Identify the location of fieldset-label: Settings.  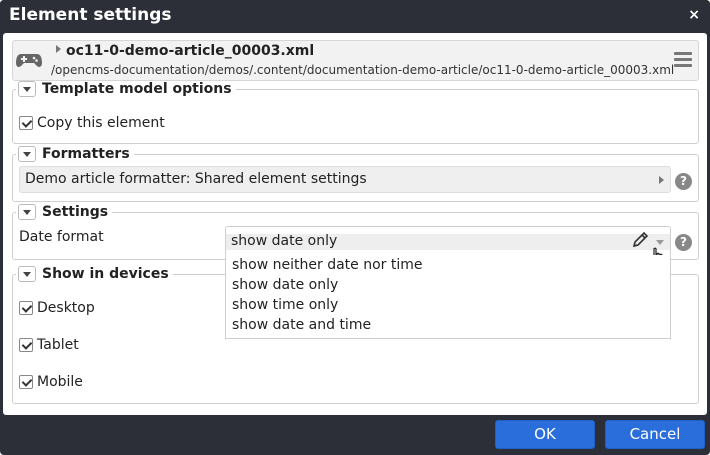
(75, 212).